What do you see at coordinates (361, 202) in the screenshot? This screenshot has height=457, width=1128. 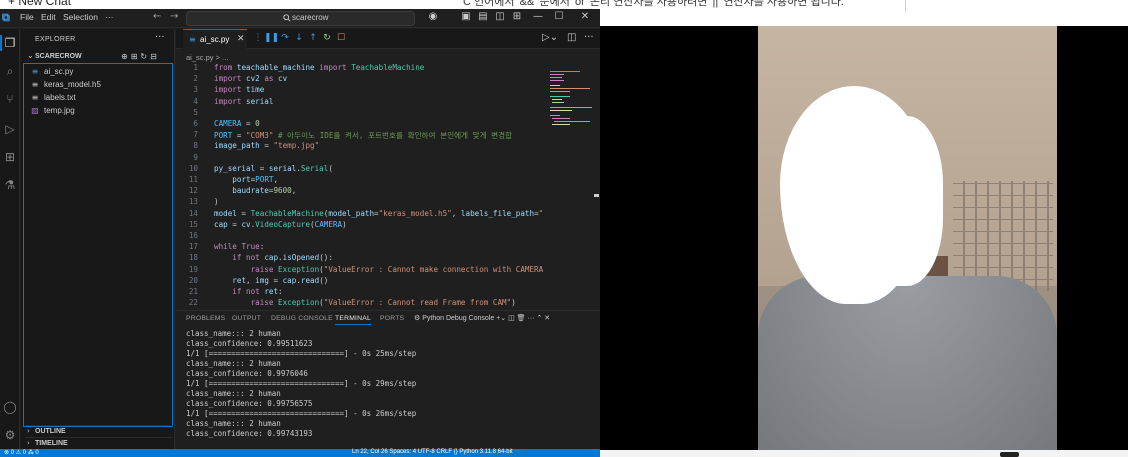 I see `code-line: 13)` at bounding box center [361, 202].